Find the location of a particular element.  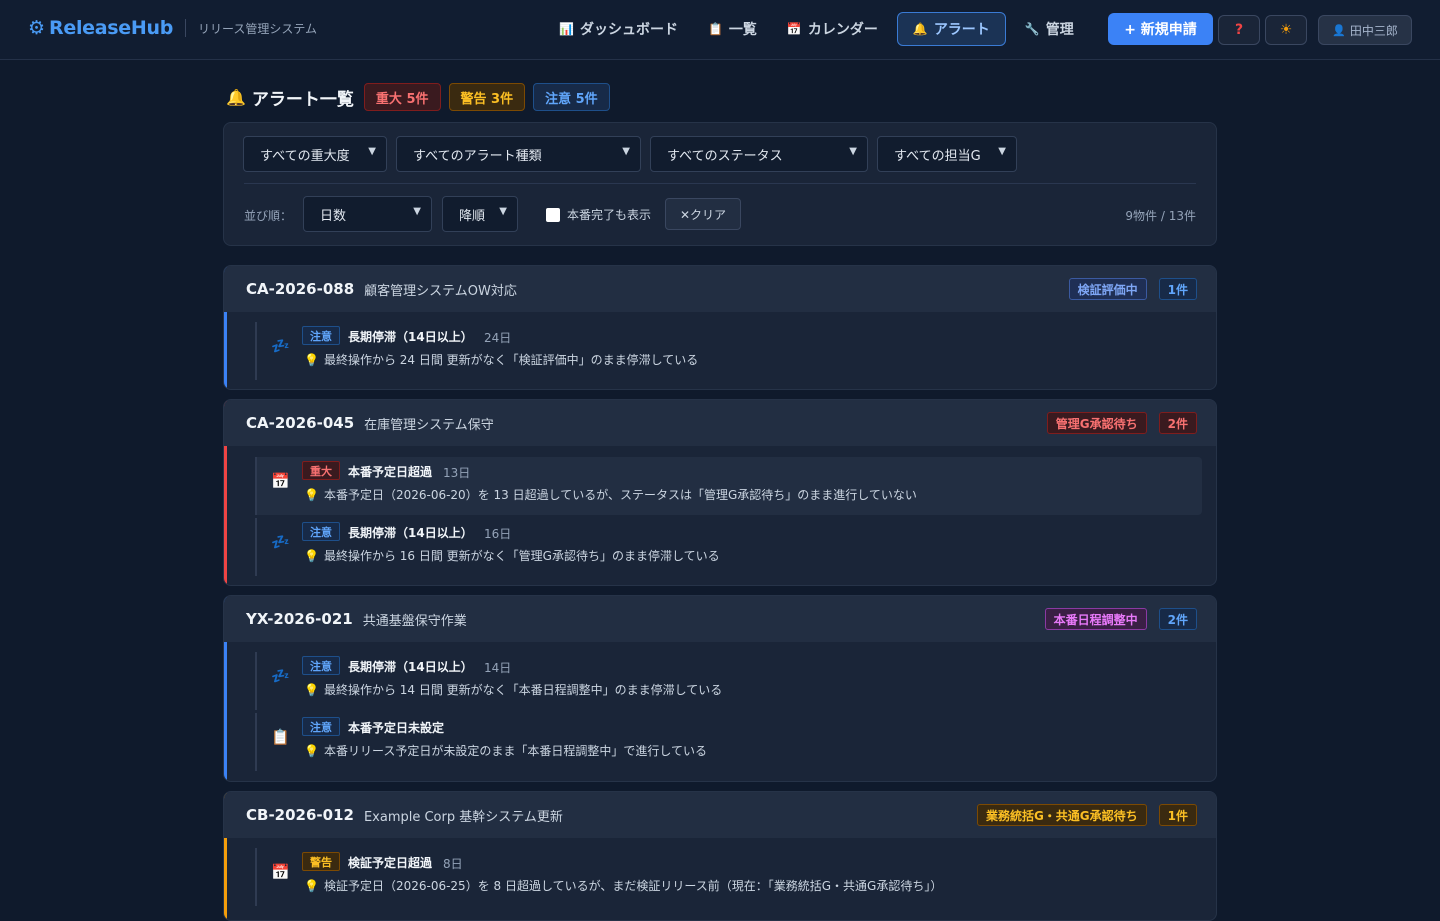

group-select: すべての担当G ▼ is located at coordinates (947, 154).